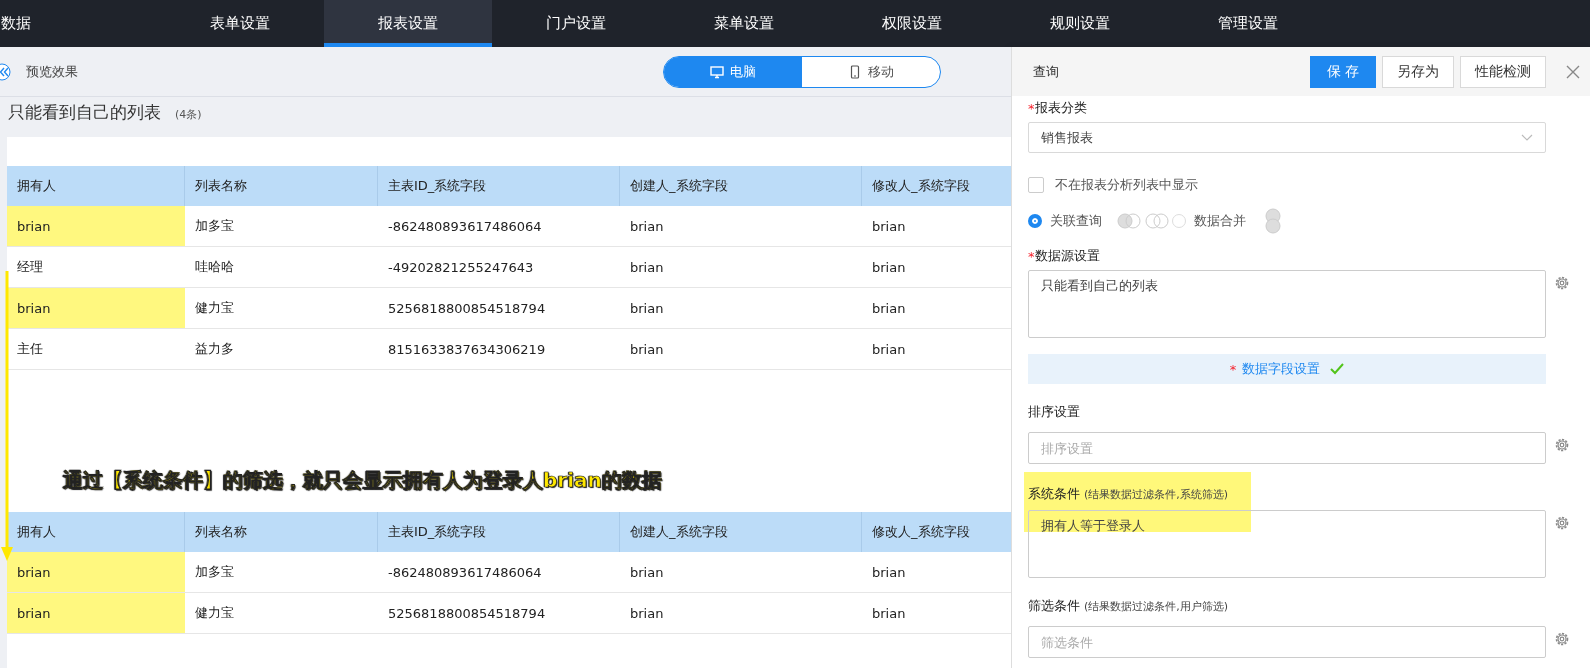 The height and width of the screenshot is (668, 1590). I want to click on list-title: 只能看到自己的列表, so click(84, 112).